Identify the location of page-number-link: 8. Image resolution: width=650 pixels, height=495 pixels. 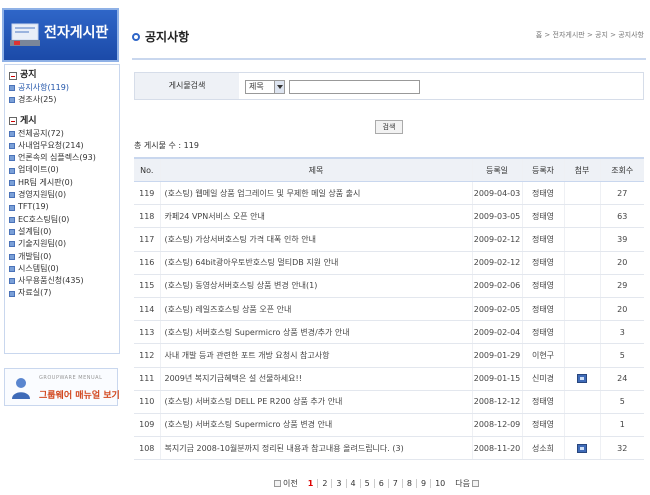
(408, 483).